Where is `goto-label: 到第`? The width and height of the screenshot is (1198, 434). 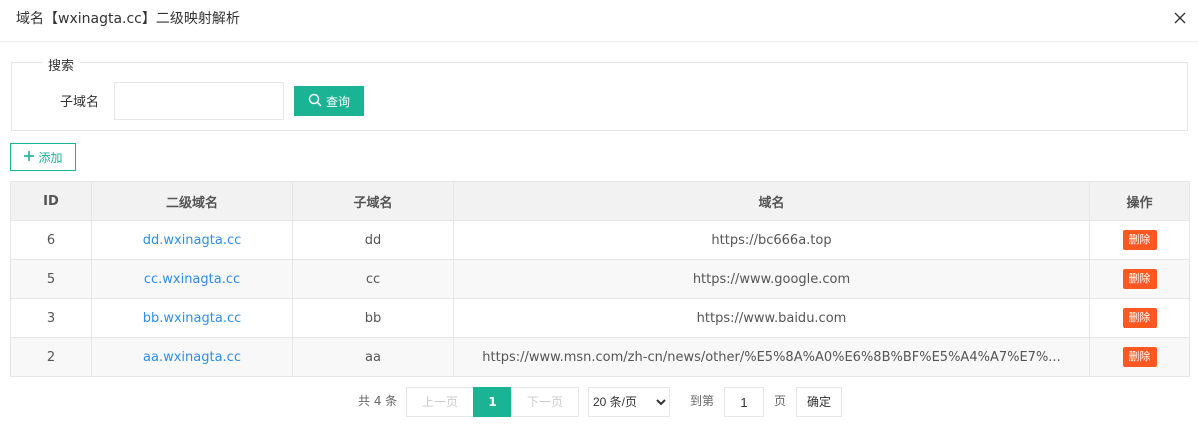
goto-label: 到第 is located at coordinates (702, 401).